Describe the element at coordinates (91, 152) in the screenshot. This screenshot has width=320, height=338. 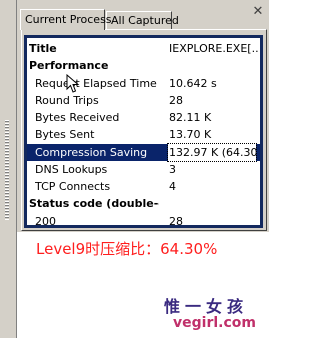
I see `row-key: Compression Saving` at that location.